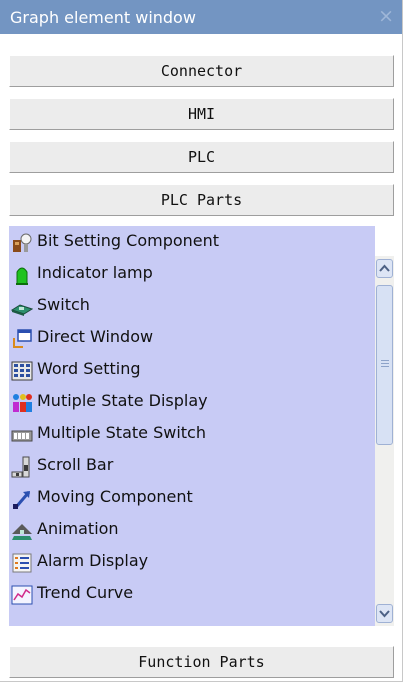 The image size is (404, 682). What do you see at coordinates (192, 370) in the screenshot?
I see `list-item-word-setting: Word Setting` at bounding box center [192, 370].